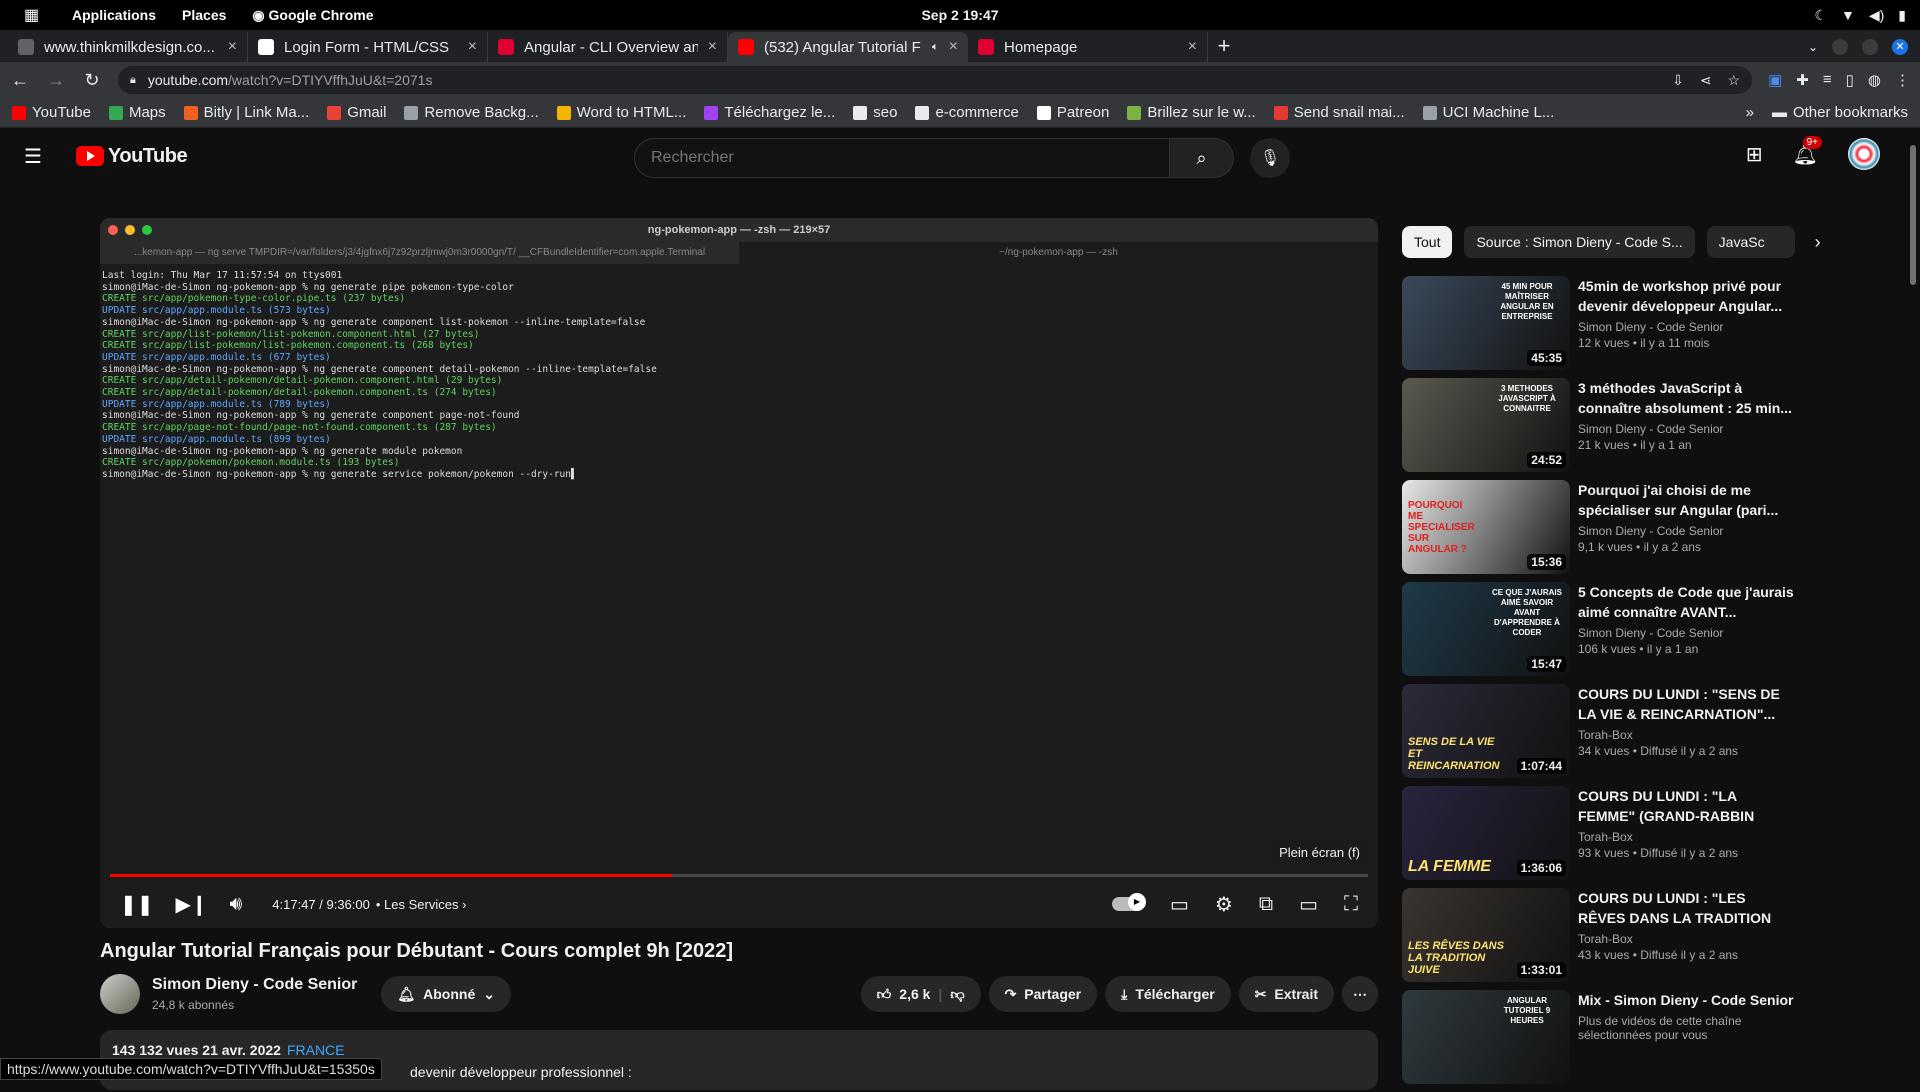 This screenshot has width=1920, height=1092. What do you see at coordinates (1270, 158) in the screenshot?
I see `voice-search-button: 🎙︎` at bounding box center [1270, 158].